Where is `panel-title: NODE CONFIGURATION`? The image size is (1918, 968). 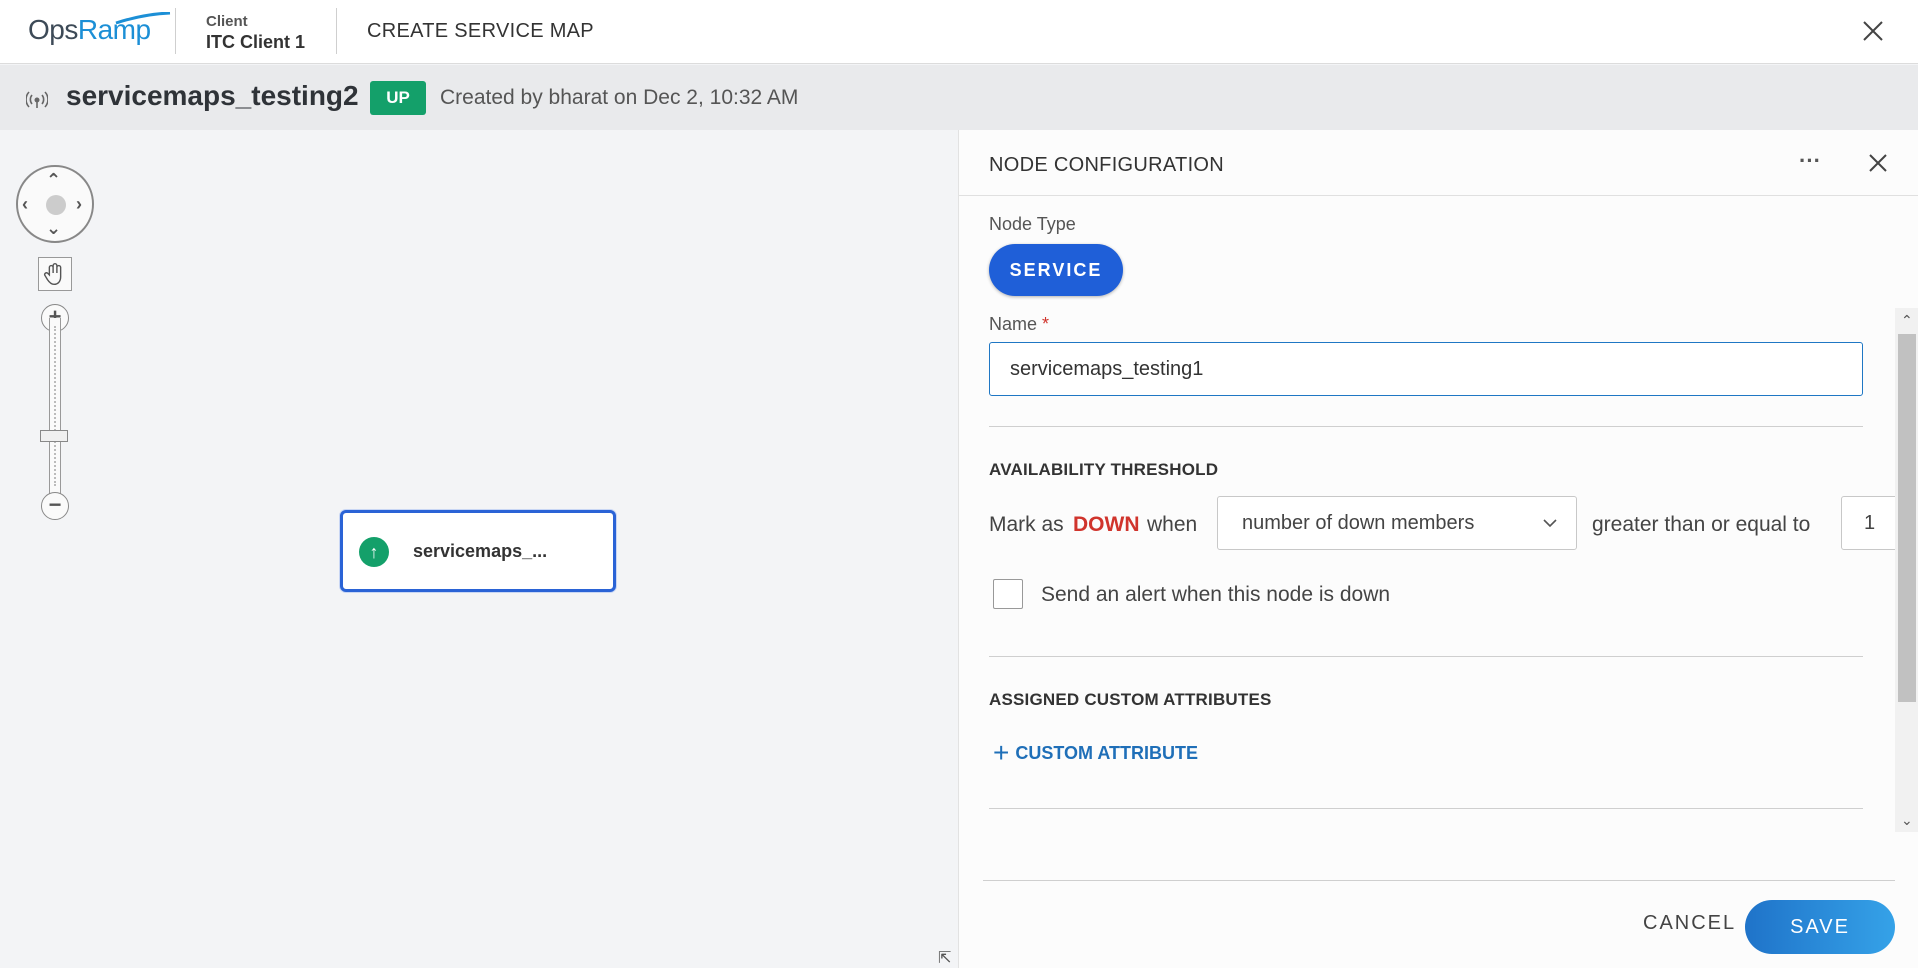 panel-title: NODE CONFIGURATION is located at coordinates (1107, 165).